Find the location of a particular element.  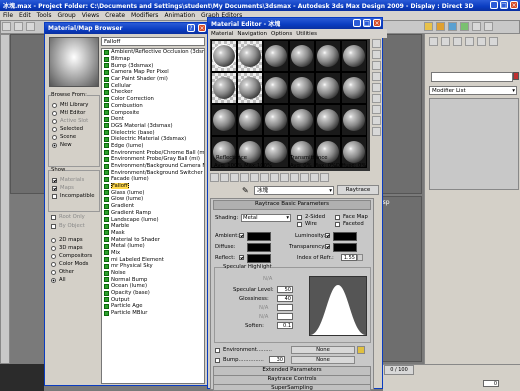

put-to-library-icon is located at coordinates (274, 177).